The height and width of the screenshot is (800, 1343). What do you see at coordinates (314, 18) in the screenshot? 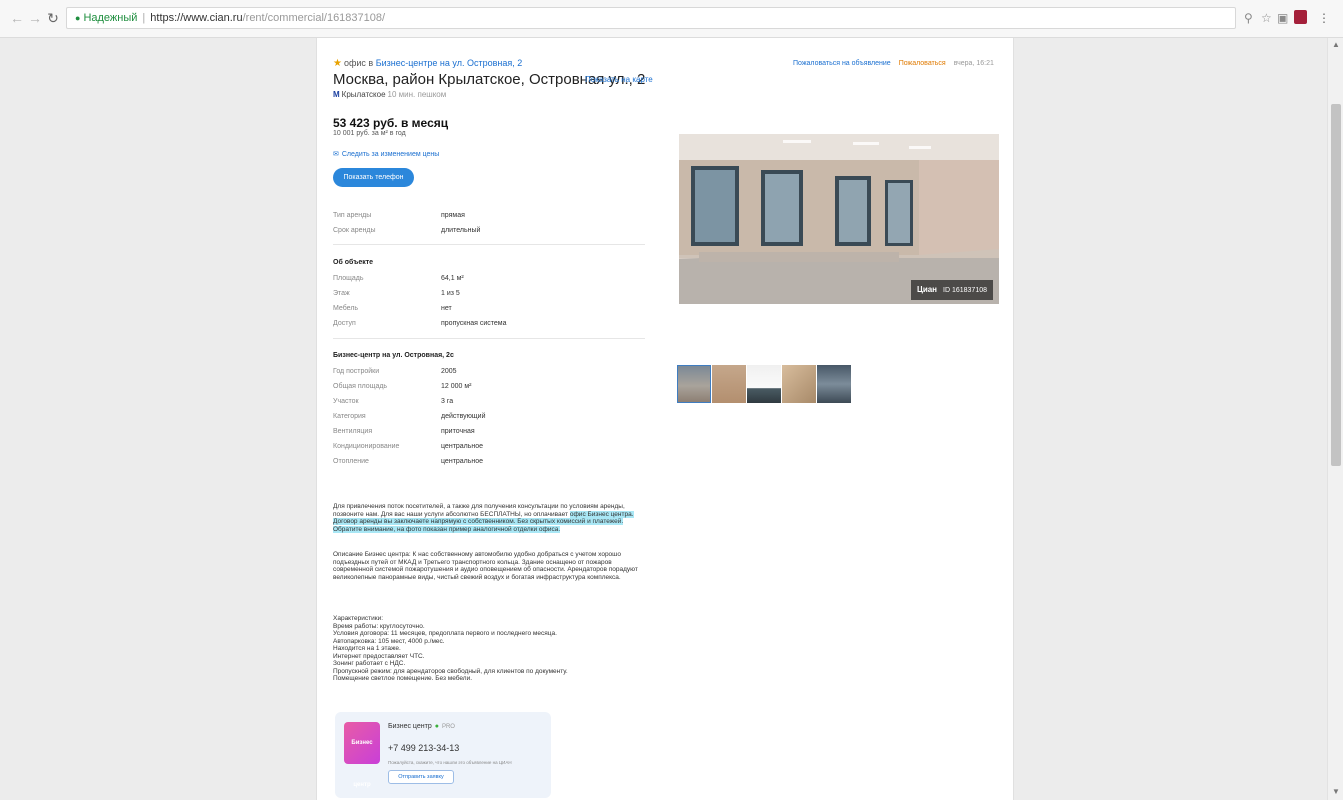
I see `url-path: /rent/commercial/161837108/` at bounding box center [314, 18].